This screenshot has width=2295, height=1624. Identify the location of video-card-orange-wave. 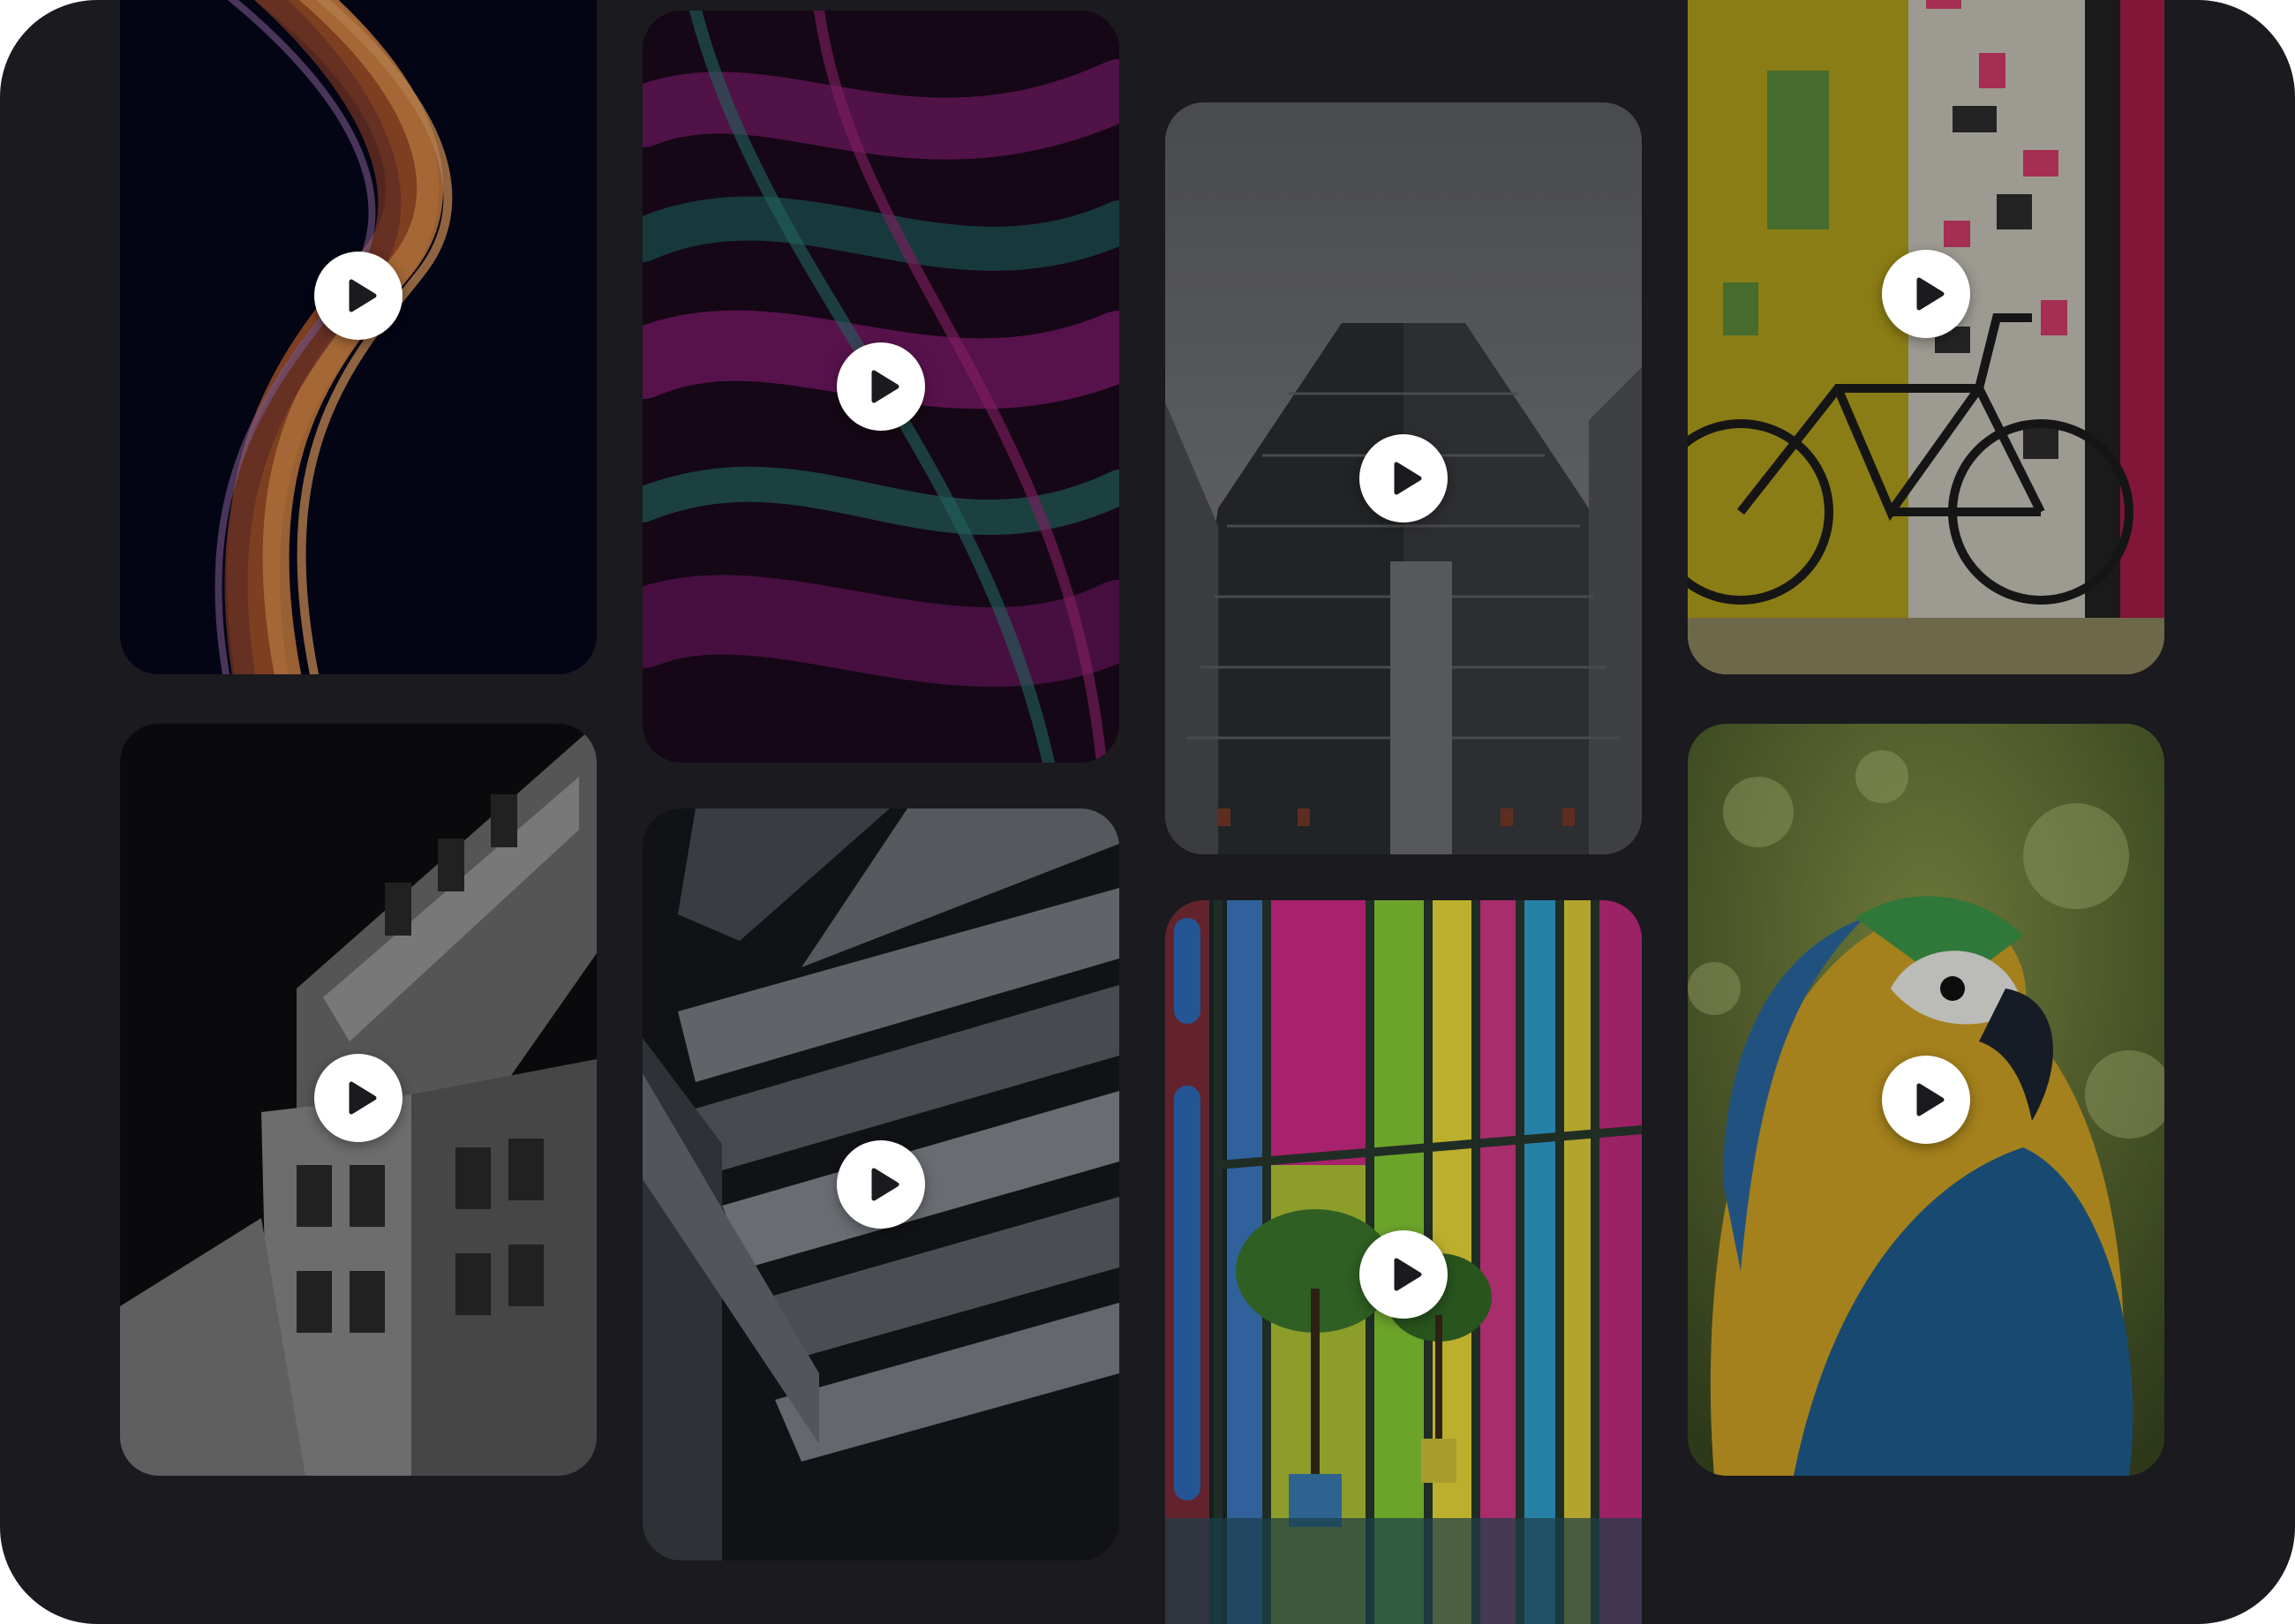
(358, 337).